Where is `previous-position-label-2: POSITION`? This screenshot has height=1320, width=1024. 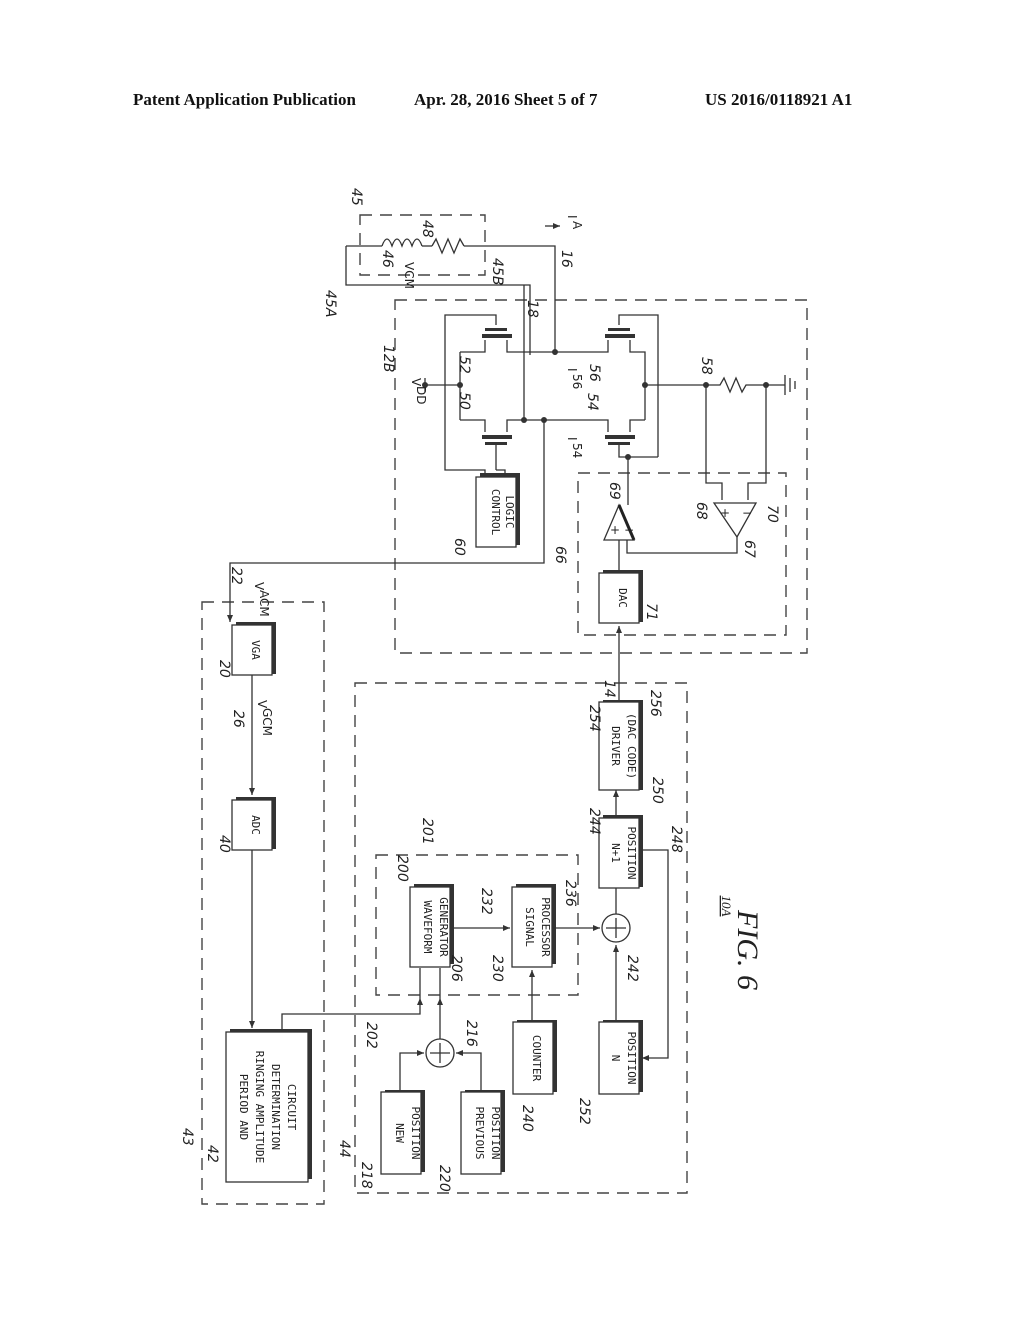 previous-position-label-2: POSITION is located at coordinates (495, 1133).